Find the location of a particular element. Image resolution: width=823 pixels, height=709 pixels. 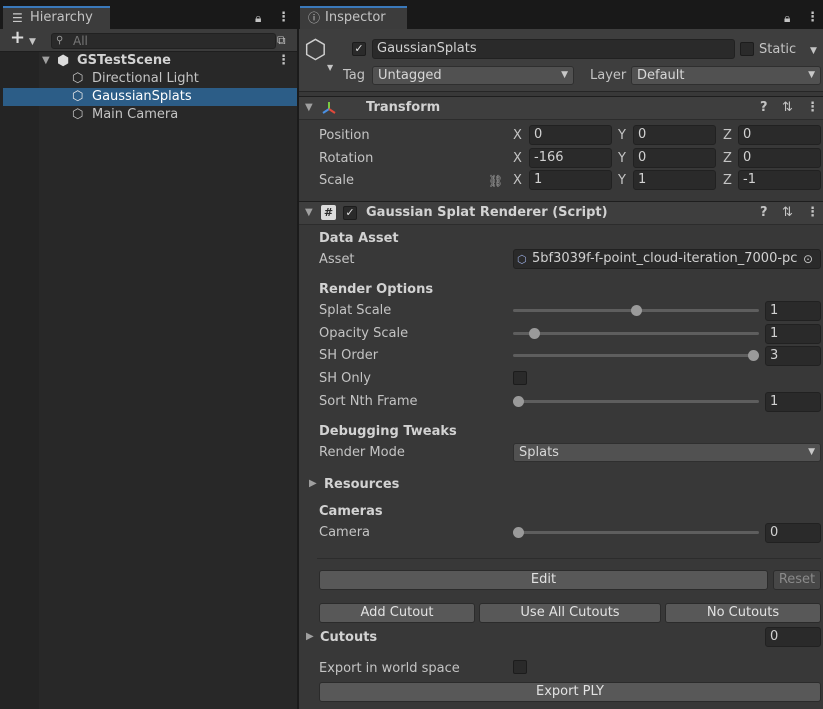

rotation-x-field: -166 is located at coordinates (570, 158).